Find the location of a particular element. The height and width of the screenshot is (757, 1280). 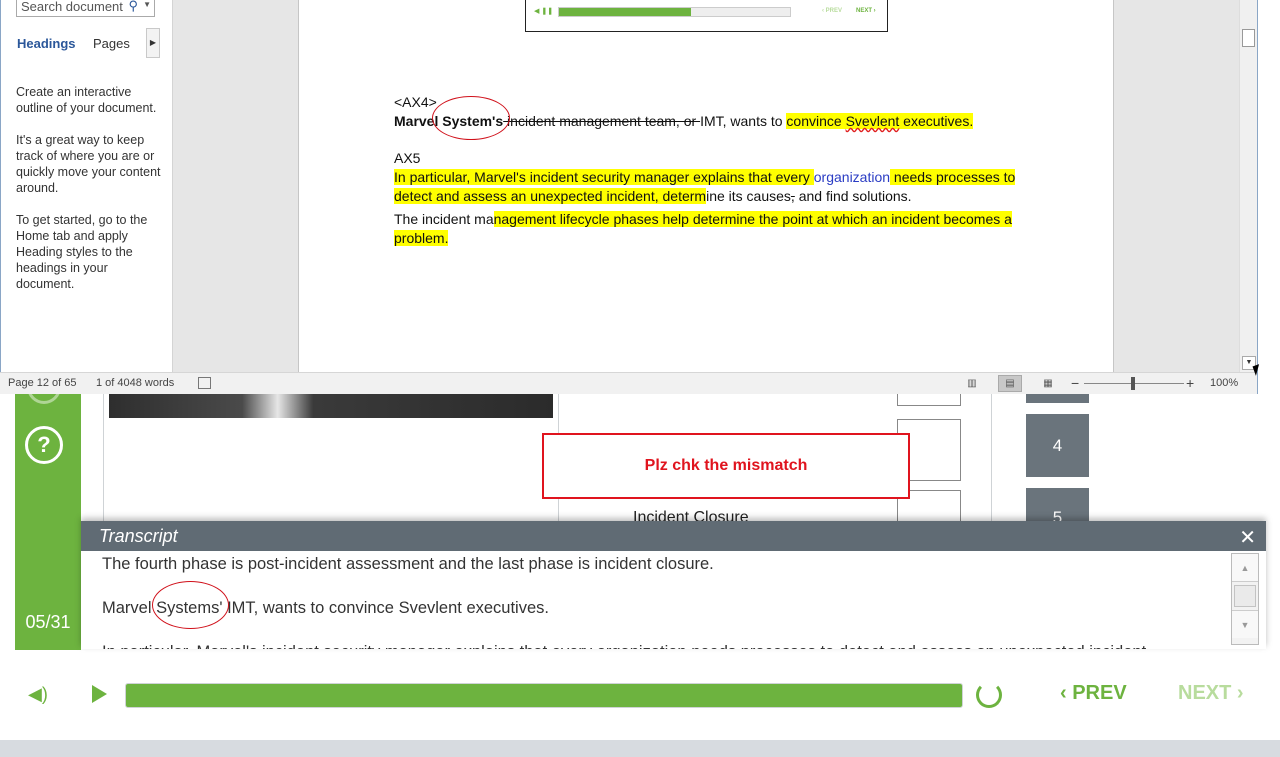

player-progress-bar is located at coordinates (544, 695).